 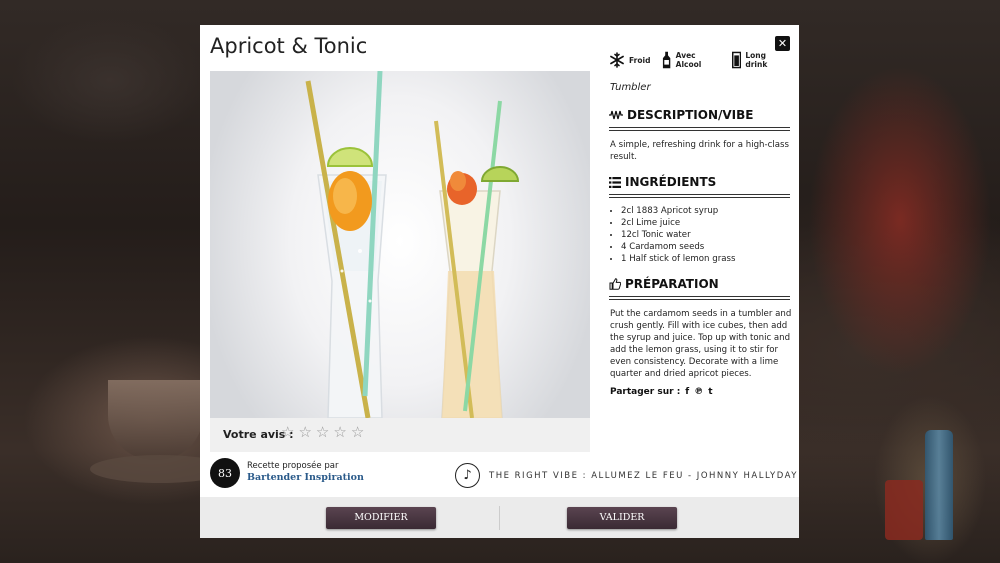 What do you see at coordinates (710, 392) in the screenshot?
I see `twitter-icon: t` at bounding box center [710, 392].